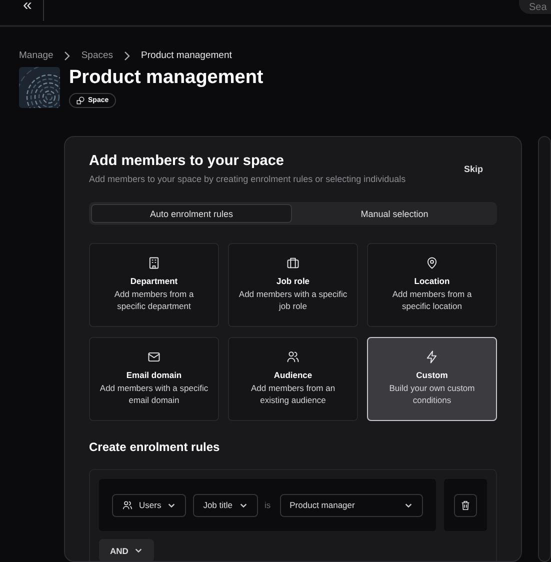  I want to click on operator-label: is, so click(267, 505).